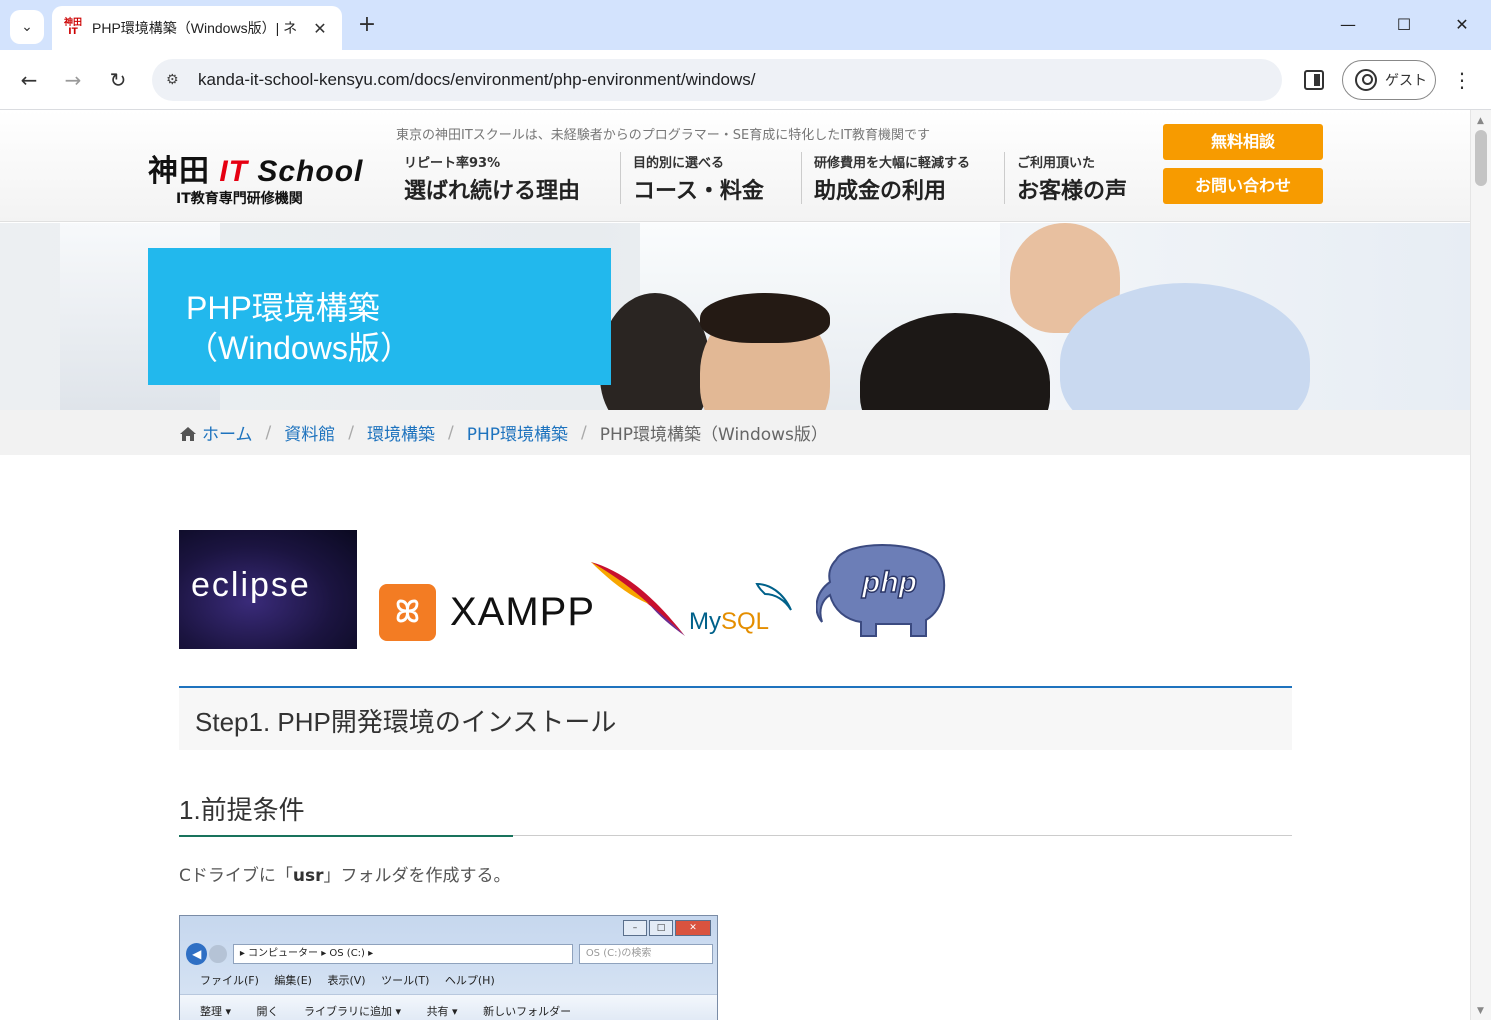 The width and height of the screenshot is (1491, 1020). I want to click on nav-voice-small: ご利用頂いた, so click(1056, 163).